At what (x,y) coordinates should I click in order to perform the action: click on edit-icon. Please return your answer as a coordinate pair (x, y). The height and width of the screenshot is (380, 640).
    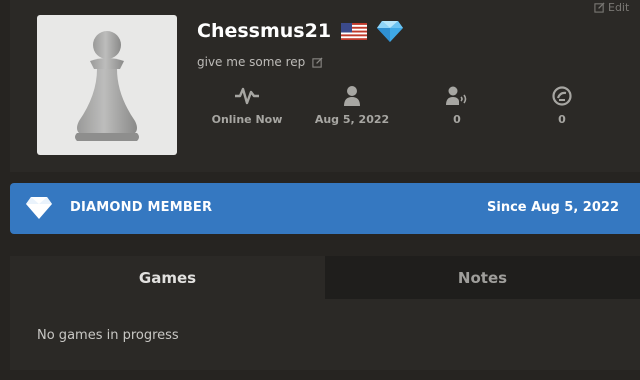
    Looking at the image, I should click on (599, 7).